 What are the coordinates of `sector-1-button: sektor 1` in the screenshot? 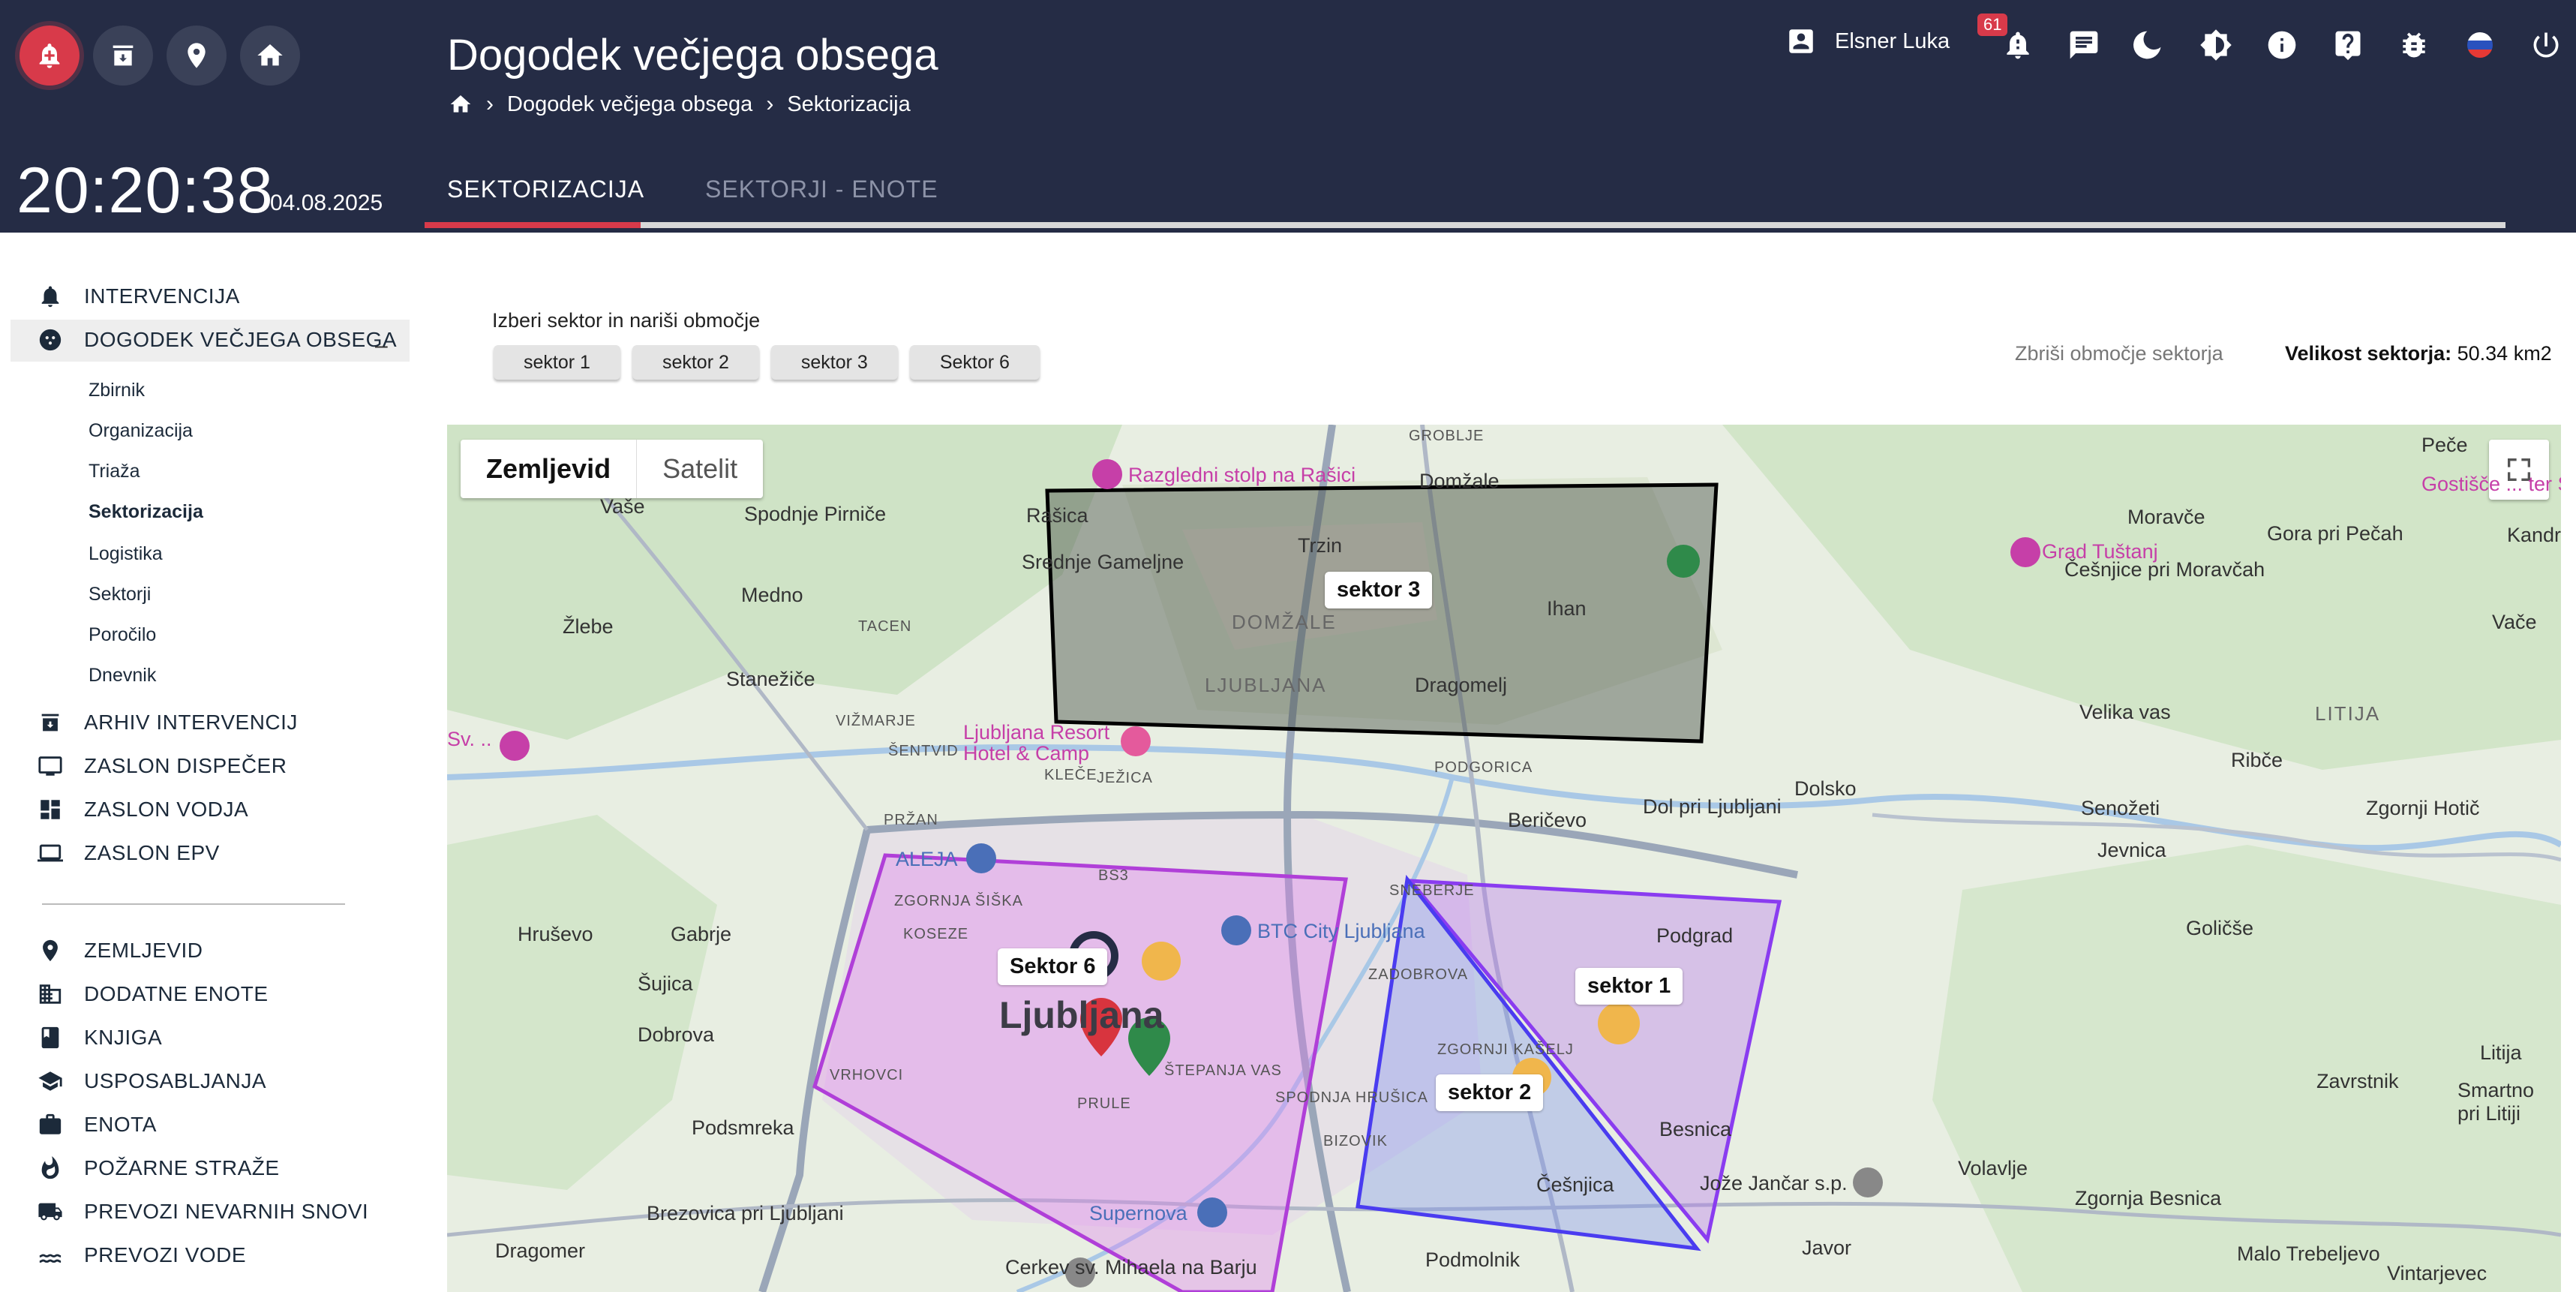 It's located at (557, 363).